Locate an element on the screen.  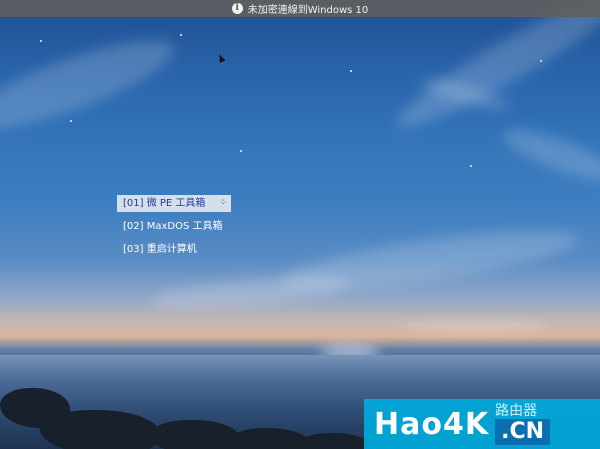
watermark-cn-block: 路由器 .CN is located at coordinates (523, 424).